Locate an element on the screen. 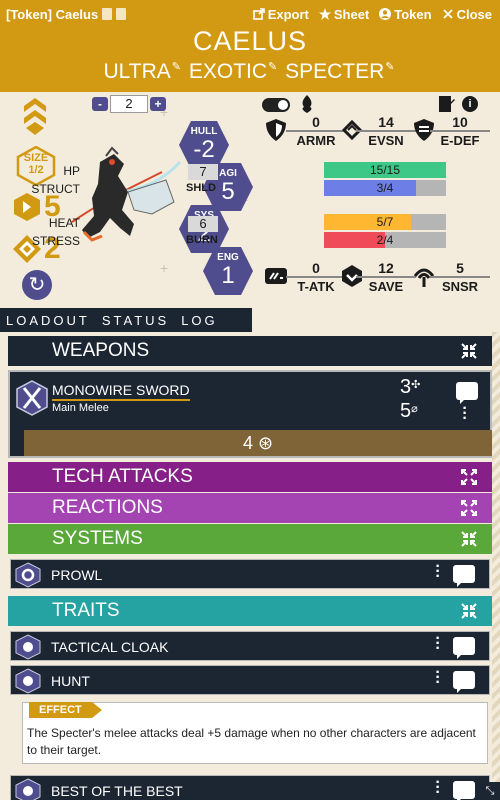 This screenshot has height=800, width=500. reactions-header: REACTIONS is located at coordinates (250, 508).